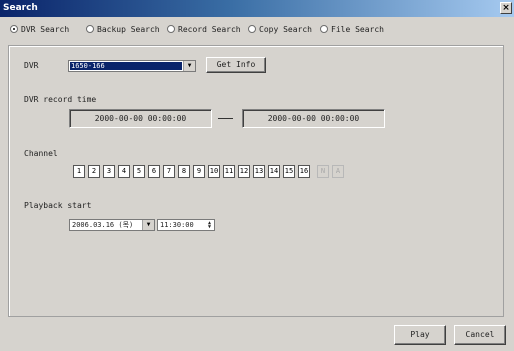 Image resolution: width=514 pixels, height=351 pixels. I want to click on channel-button-13: 13, so click(259, 171).